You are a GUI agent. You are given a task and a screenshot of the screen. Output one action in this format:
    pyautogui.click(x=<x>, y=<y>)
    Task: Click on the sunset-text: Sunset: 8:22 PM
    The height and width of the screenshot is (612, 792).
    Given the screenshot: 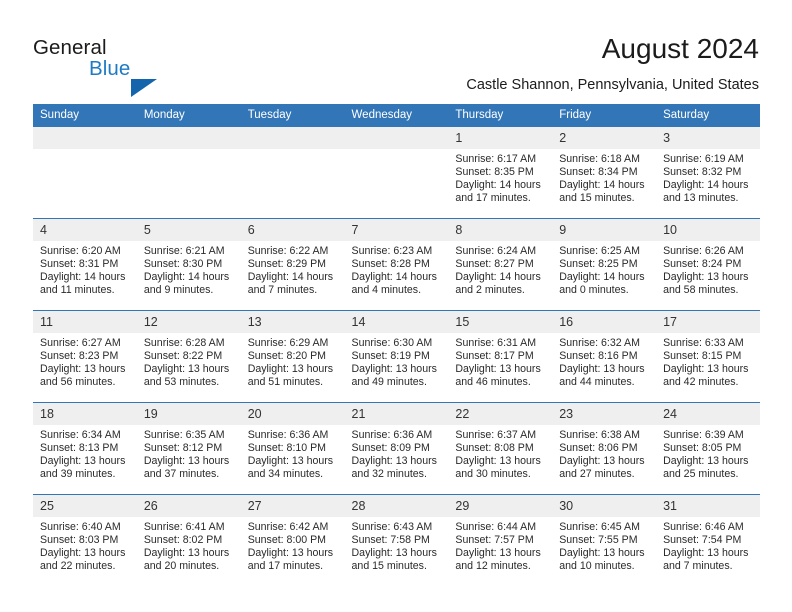 What is the action you would take?
    pyautogui.click(x=183, y=355)
    